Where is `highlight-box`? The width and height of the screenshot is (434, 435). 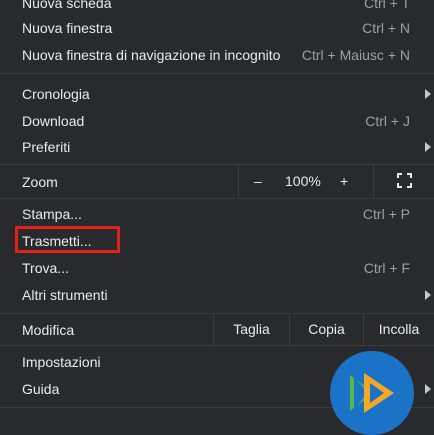 highlight-box is located at coordinates (67, 239).